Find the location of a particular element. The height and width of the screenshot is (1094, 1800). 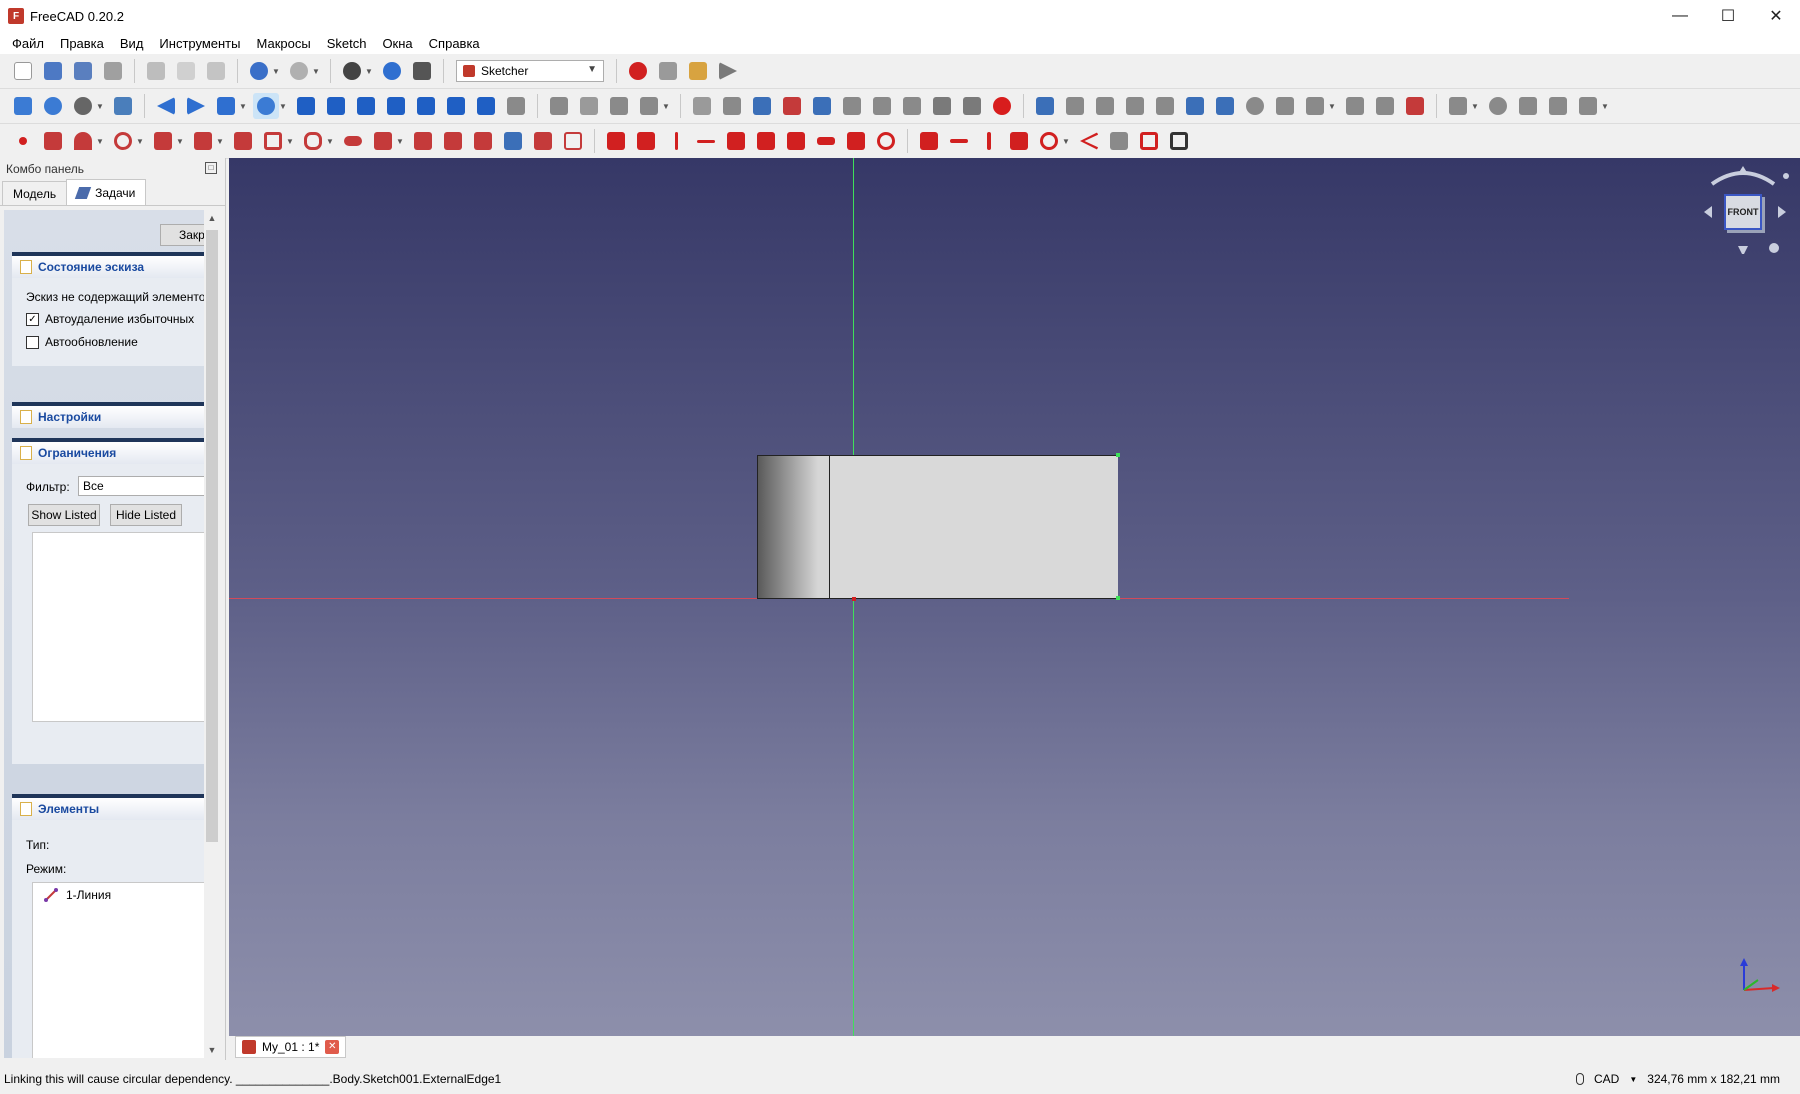

toggle-active-icon is located at coordinates (1179, 141).